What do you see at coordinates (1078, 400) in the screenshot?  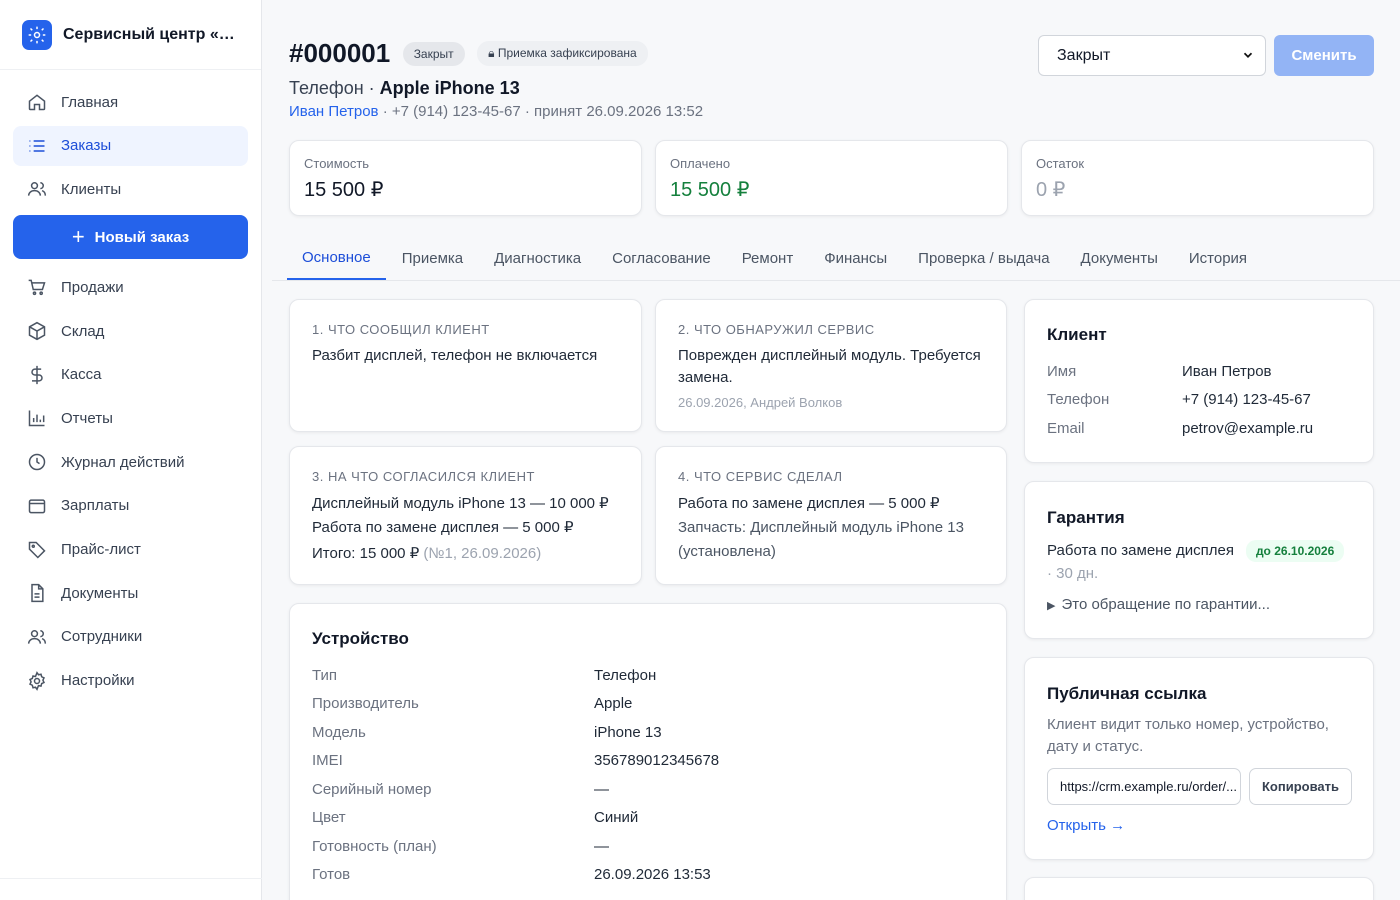 I see `field-label: Телефон` at bounding box center [1078, 400].